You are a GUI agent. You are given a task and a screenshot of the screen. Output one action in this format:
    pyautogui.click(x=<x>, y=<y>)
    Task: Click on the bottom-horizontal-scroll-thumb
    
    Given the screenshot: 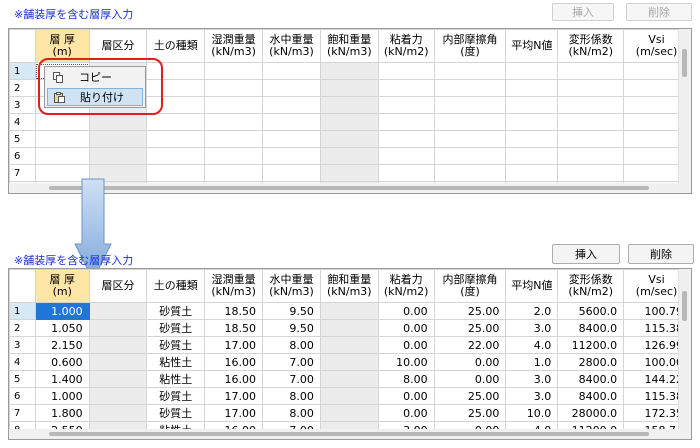 What is the action you would take?
    pyautogui.click(x=349, y=434)
    